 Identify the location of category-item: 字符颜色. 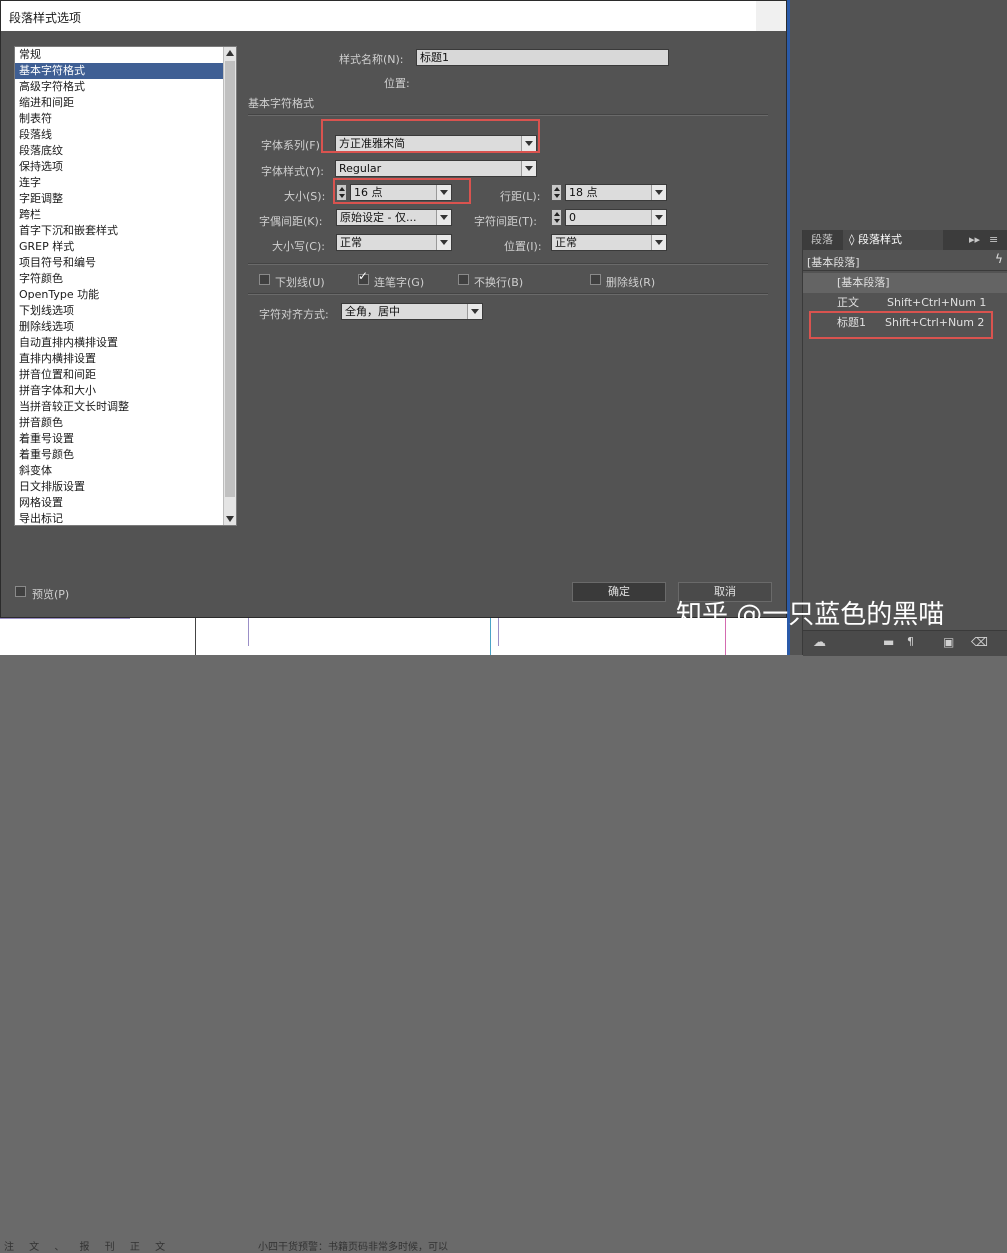
(125, 279).